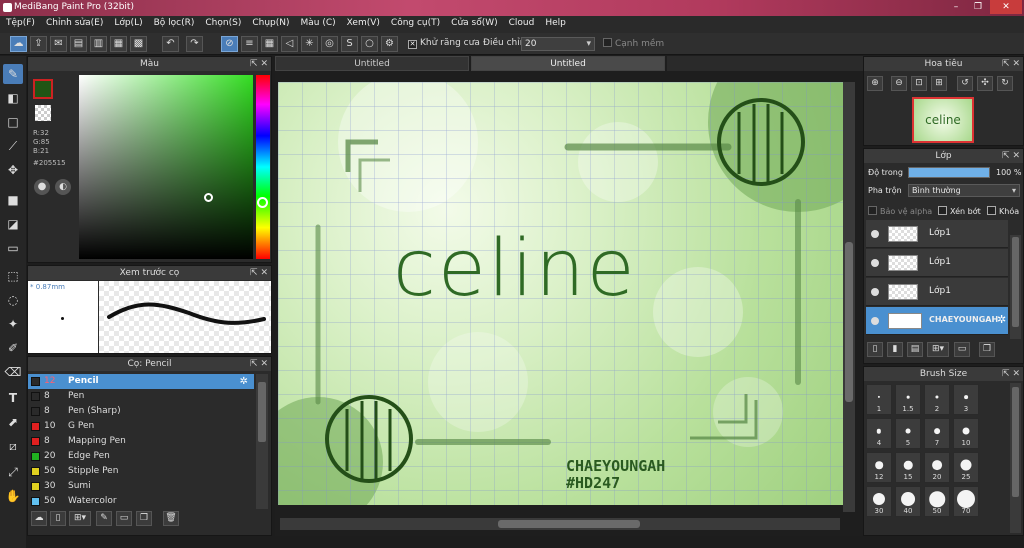 The width and height of the screenshot is (1024, 548). What do you see at coordinates (1005, 83) in the screenshot?
I see `rotate-right-icon: ↻` at bounding box center [1005, 83].